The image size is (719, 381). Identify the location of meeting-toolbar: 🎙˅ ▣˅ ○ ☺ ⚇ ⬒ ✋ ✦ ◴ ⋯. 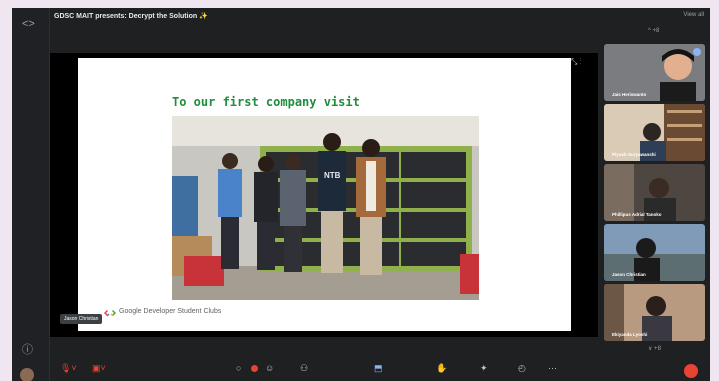
(361, 370).